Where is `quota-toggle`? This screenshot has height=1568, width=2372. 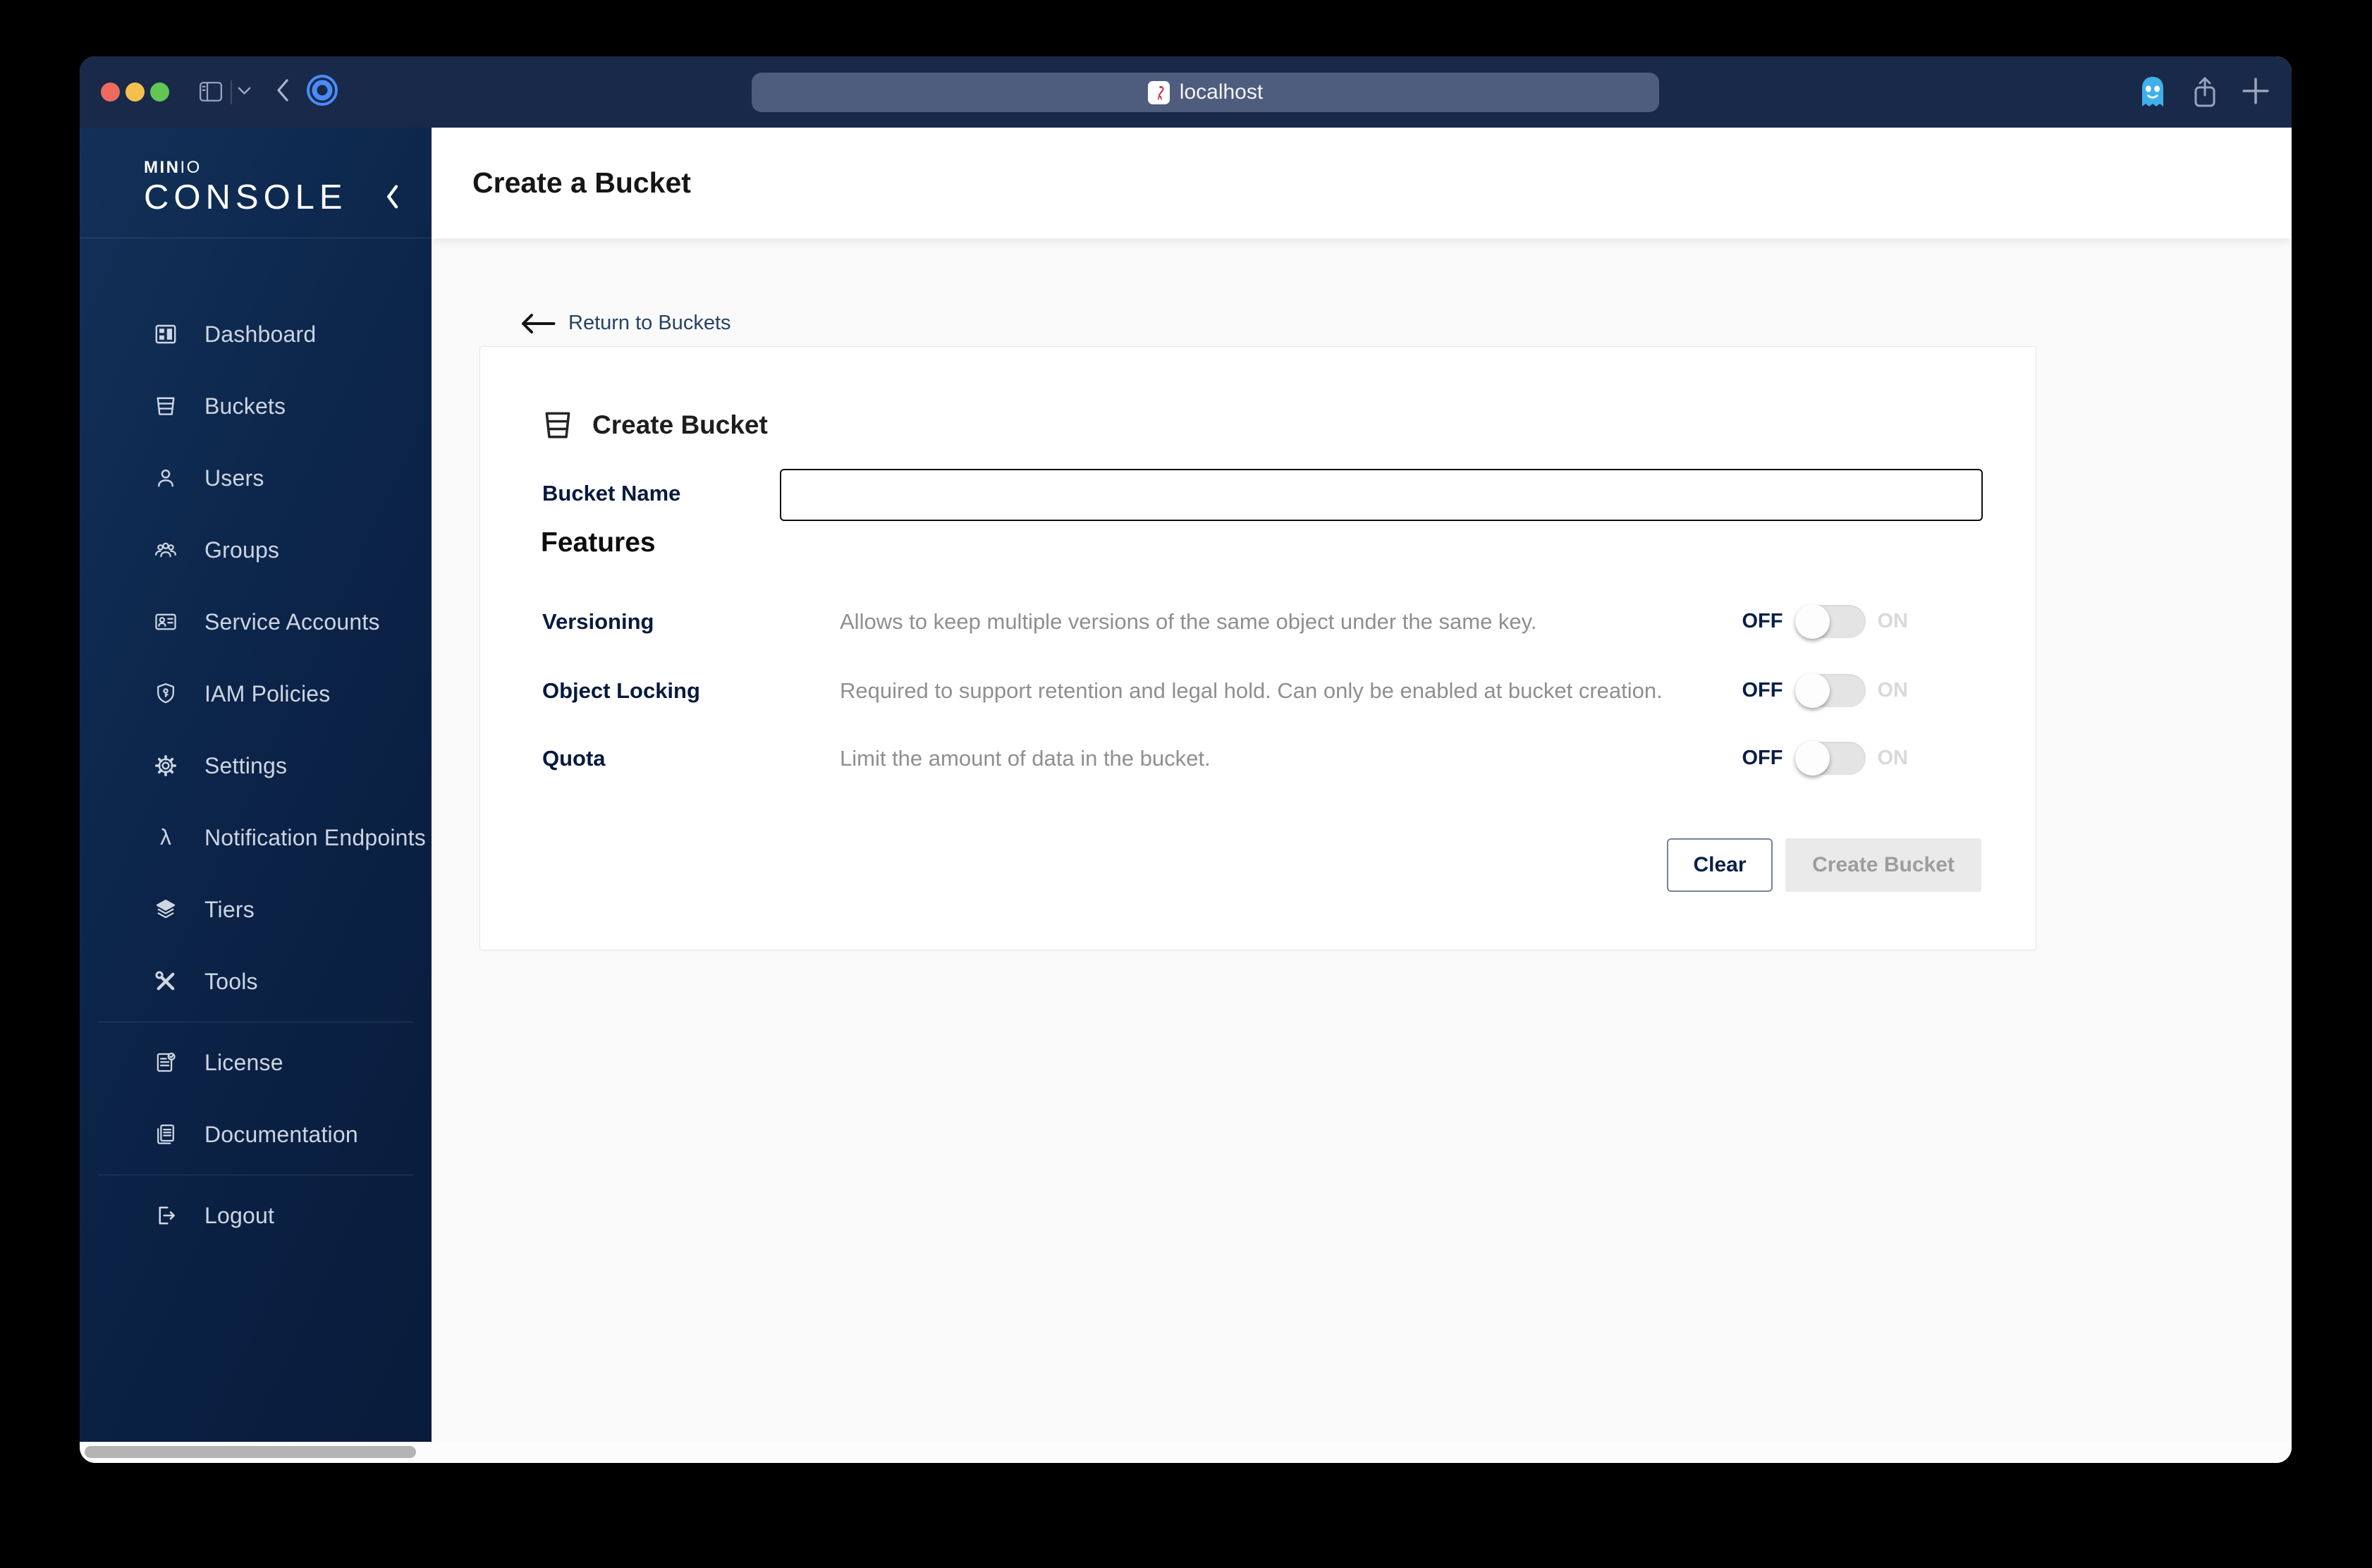 quota-toggle is located at coordinates (1830, 758).